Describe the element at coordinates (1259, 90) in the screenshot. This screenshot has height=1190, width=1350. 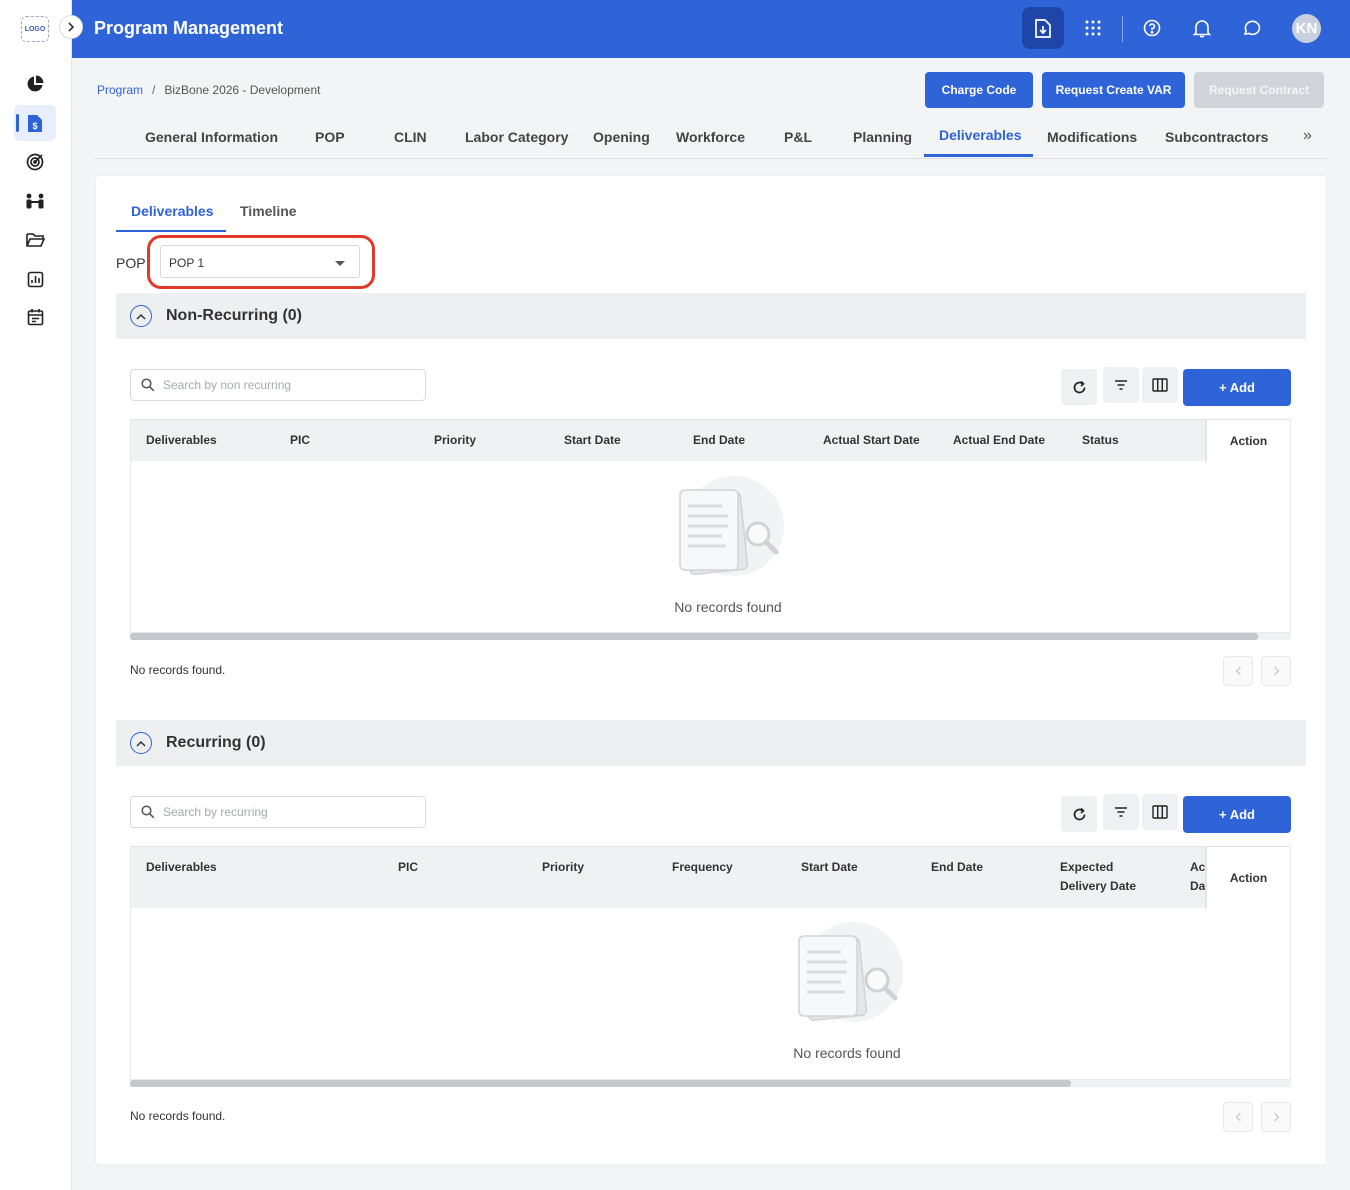
I see `request-contract-button: Request Contract` at that location.